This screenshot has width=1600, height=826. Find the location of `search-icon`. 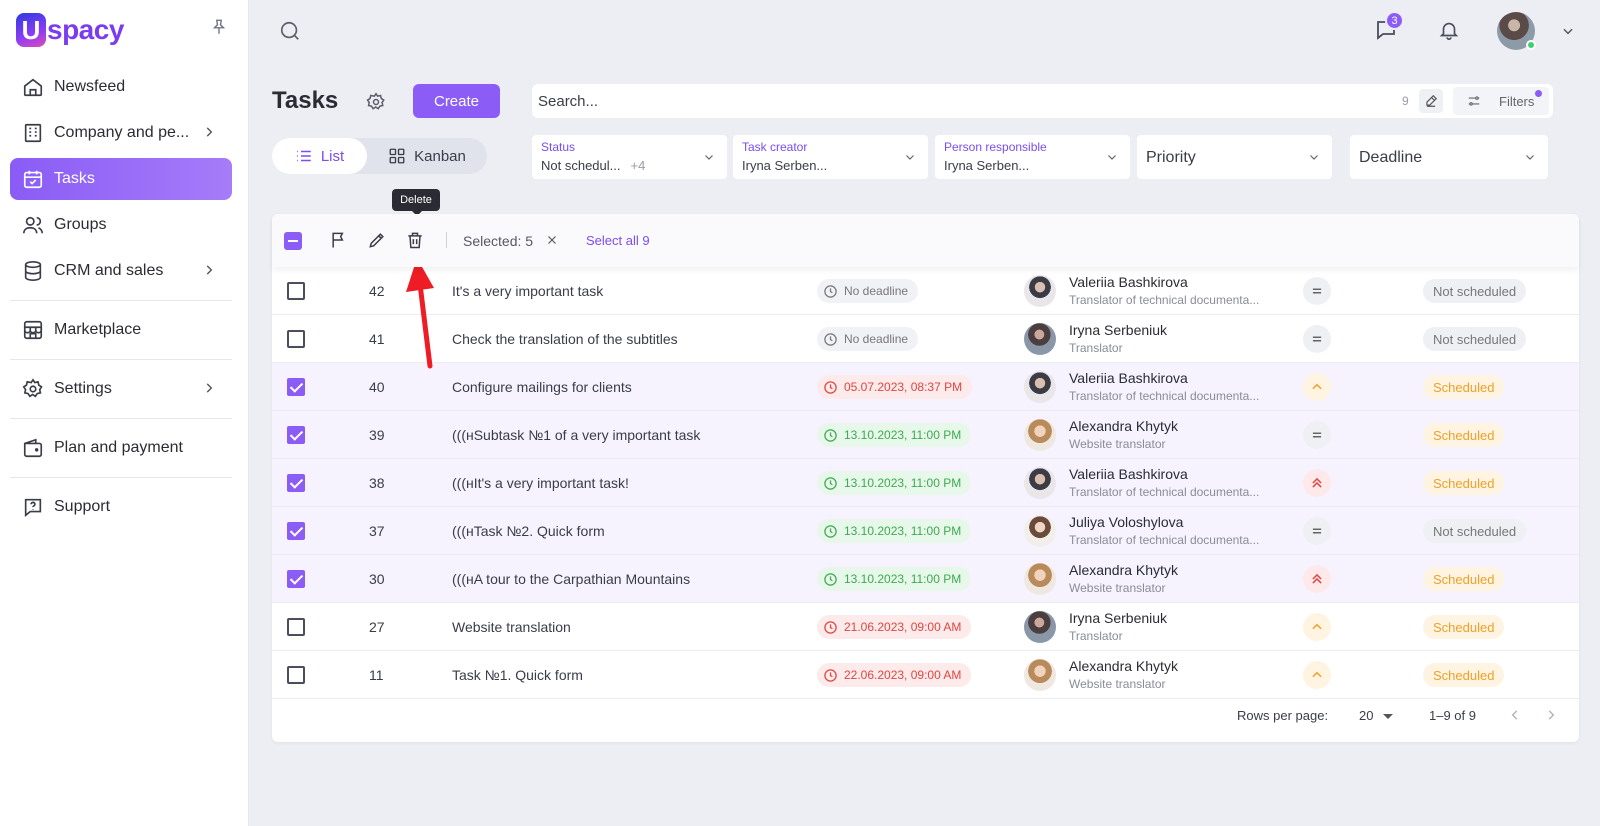

search-icon is located at coordinates (290, 31).